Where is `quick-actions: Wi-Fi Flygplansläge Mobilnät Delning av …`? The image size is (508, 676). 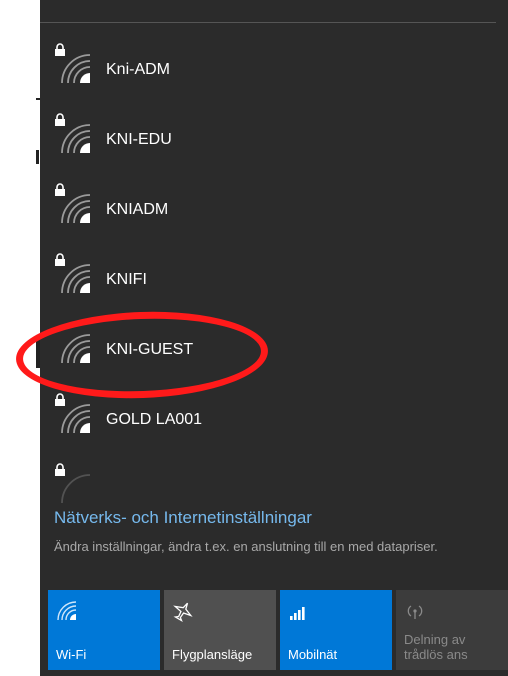 quick-actions: Wi-Fi Flygplansläge Mobilnät Delning av … is located at coordinates (278, 630).